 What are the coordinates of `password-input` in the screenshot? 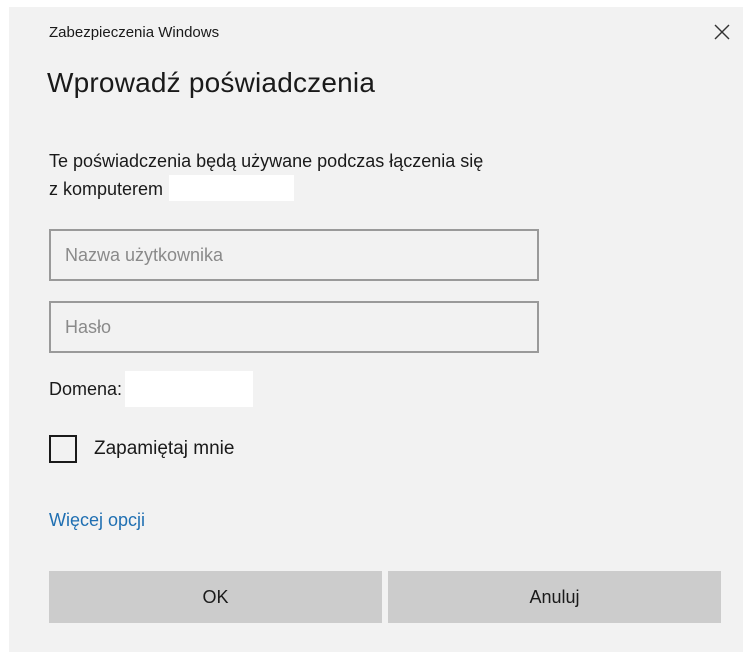 It's located at (294, 327).